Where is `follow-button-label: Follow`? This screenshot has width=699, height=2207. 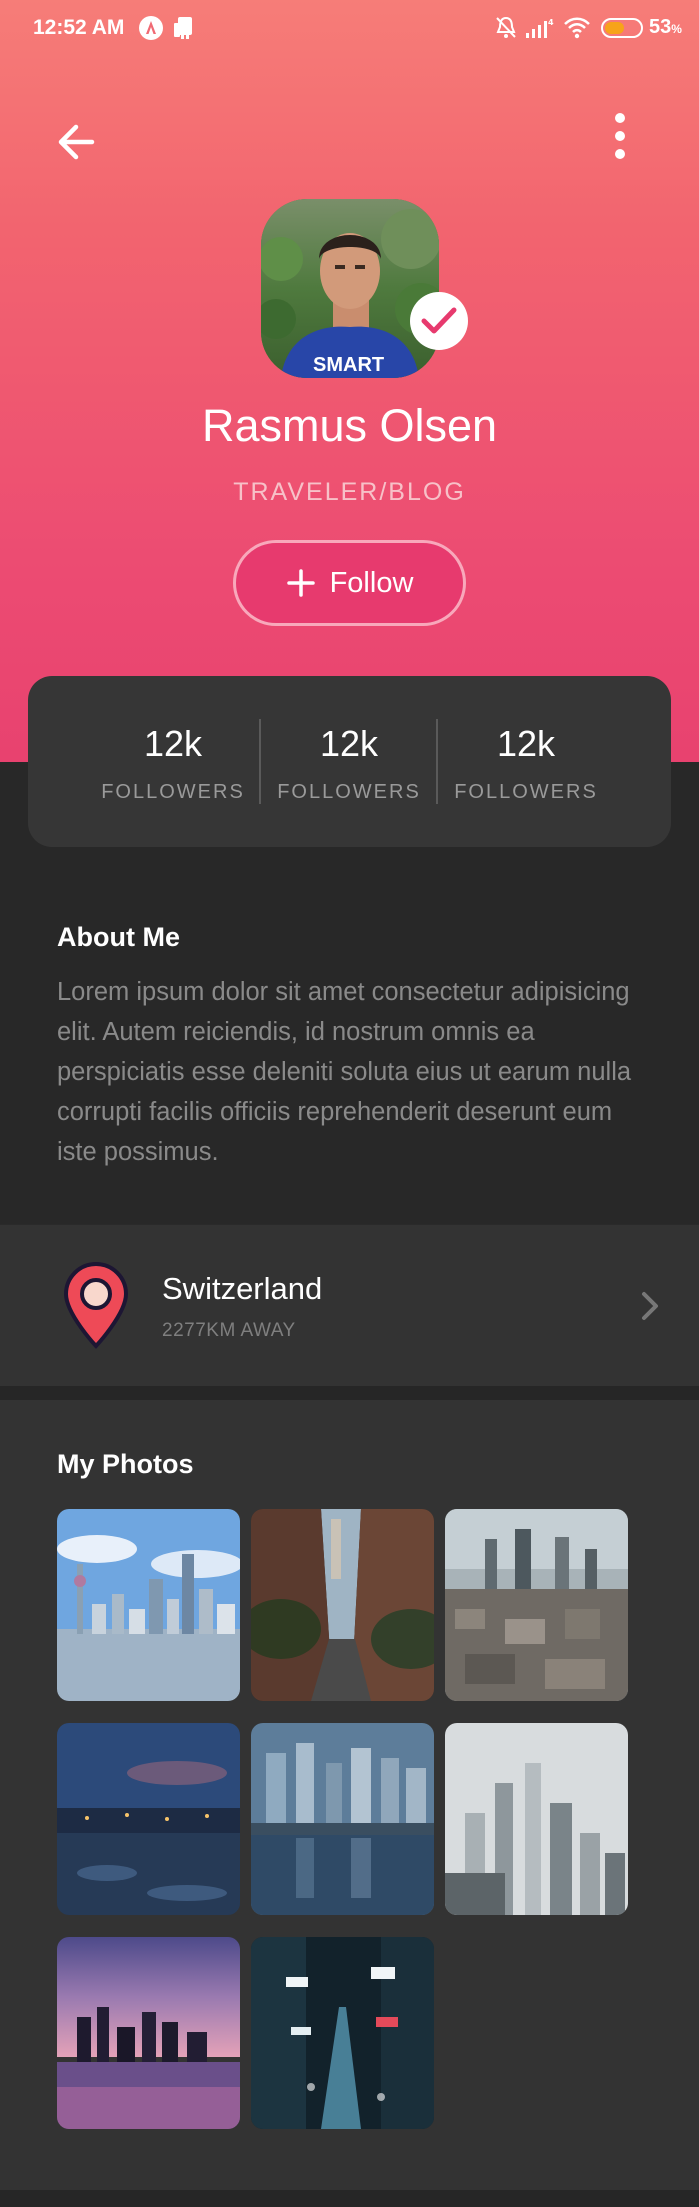
follow-button-label: Follow is located at coordinates (371, 582).